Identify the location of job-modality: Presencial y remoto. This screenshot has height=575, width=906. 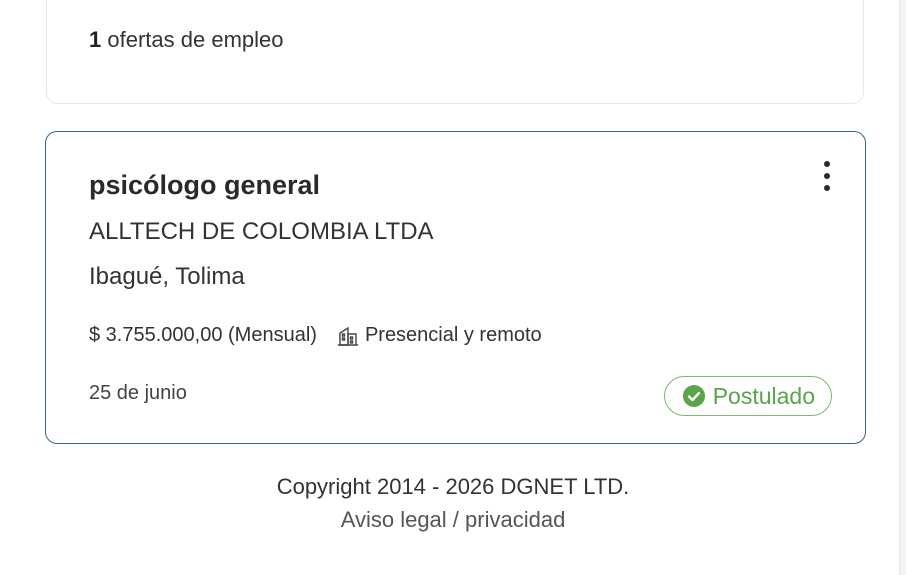
(453, 335).